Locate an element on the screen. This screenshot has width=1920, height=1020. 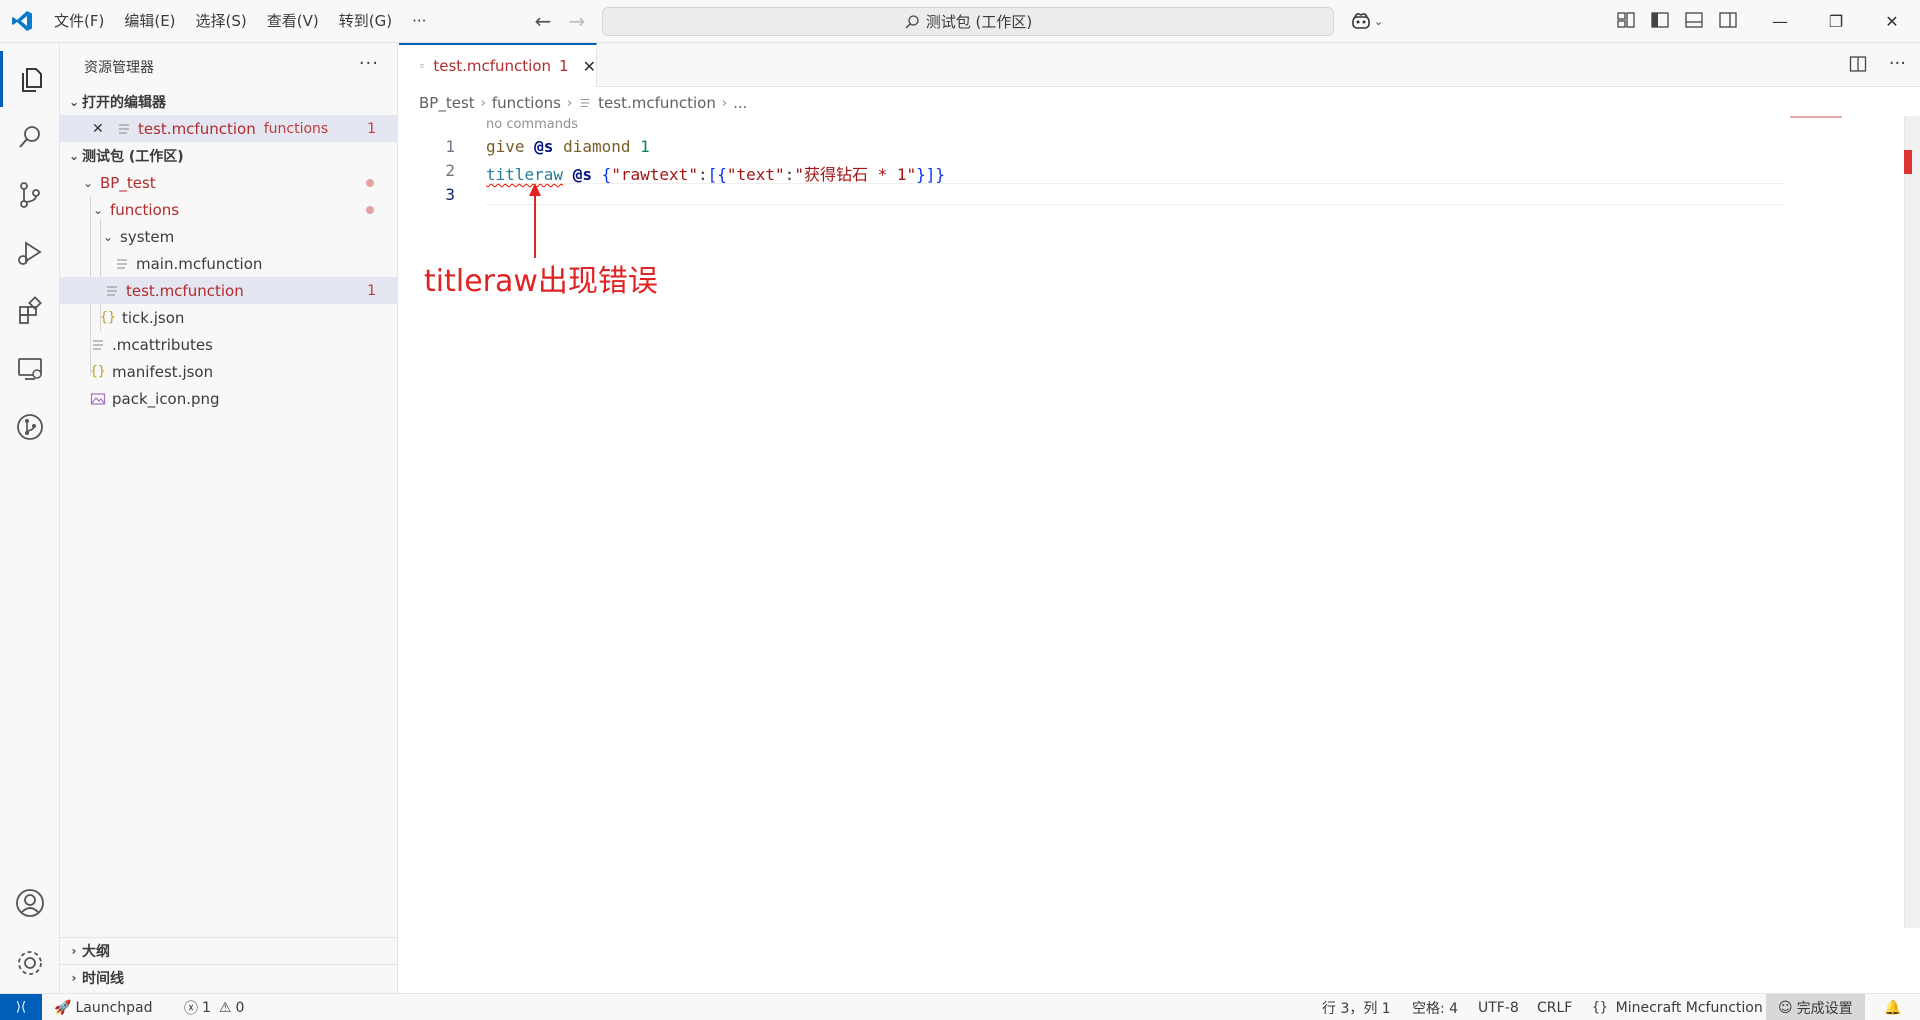
timeline-section: › 时间线 is located at coordinates (229, 977).